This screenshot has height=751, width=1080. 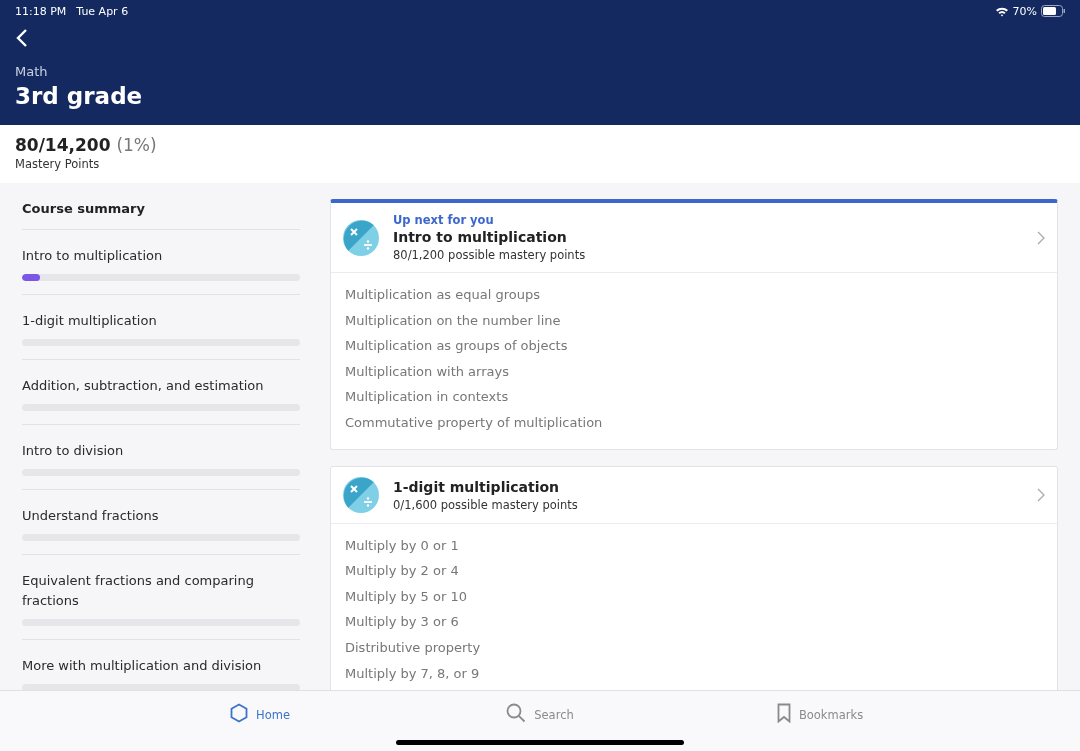 What do you see at coordinates (412, 673) in the screenshot?
I see `lesson-link: Multiply by 7, 8, or 9` at bounding box center [412, 673].